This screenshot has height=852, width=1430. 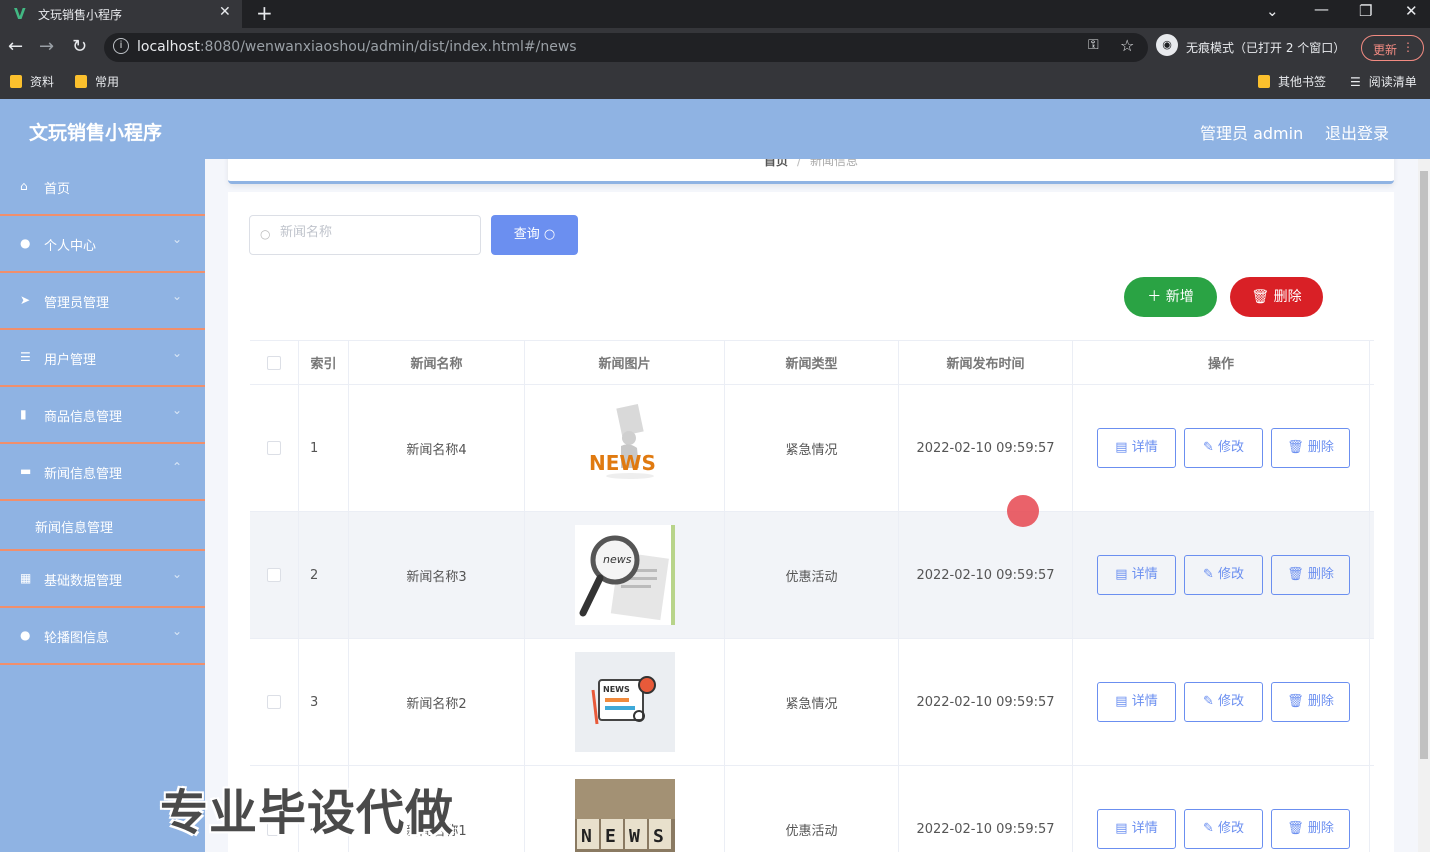 I want to click on new-tab-icon: +, so click(x=264, y=13).